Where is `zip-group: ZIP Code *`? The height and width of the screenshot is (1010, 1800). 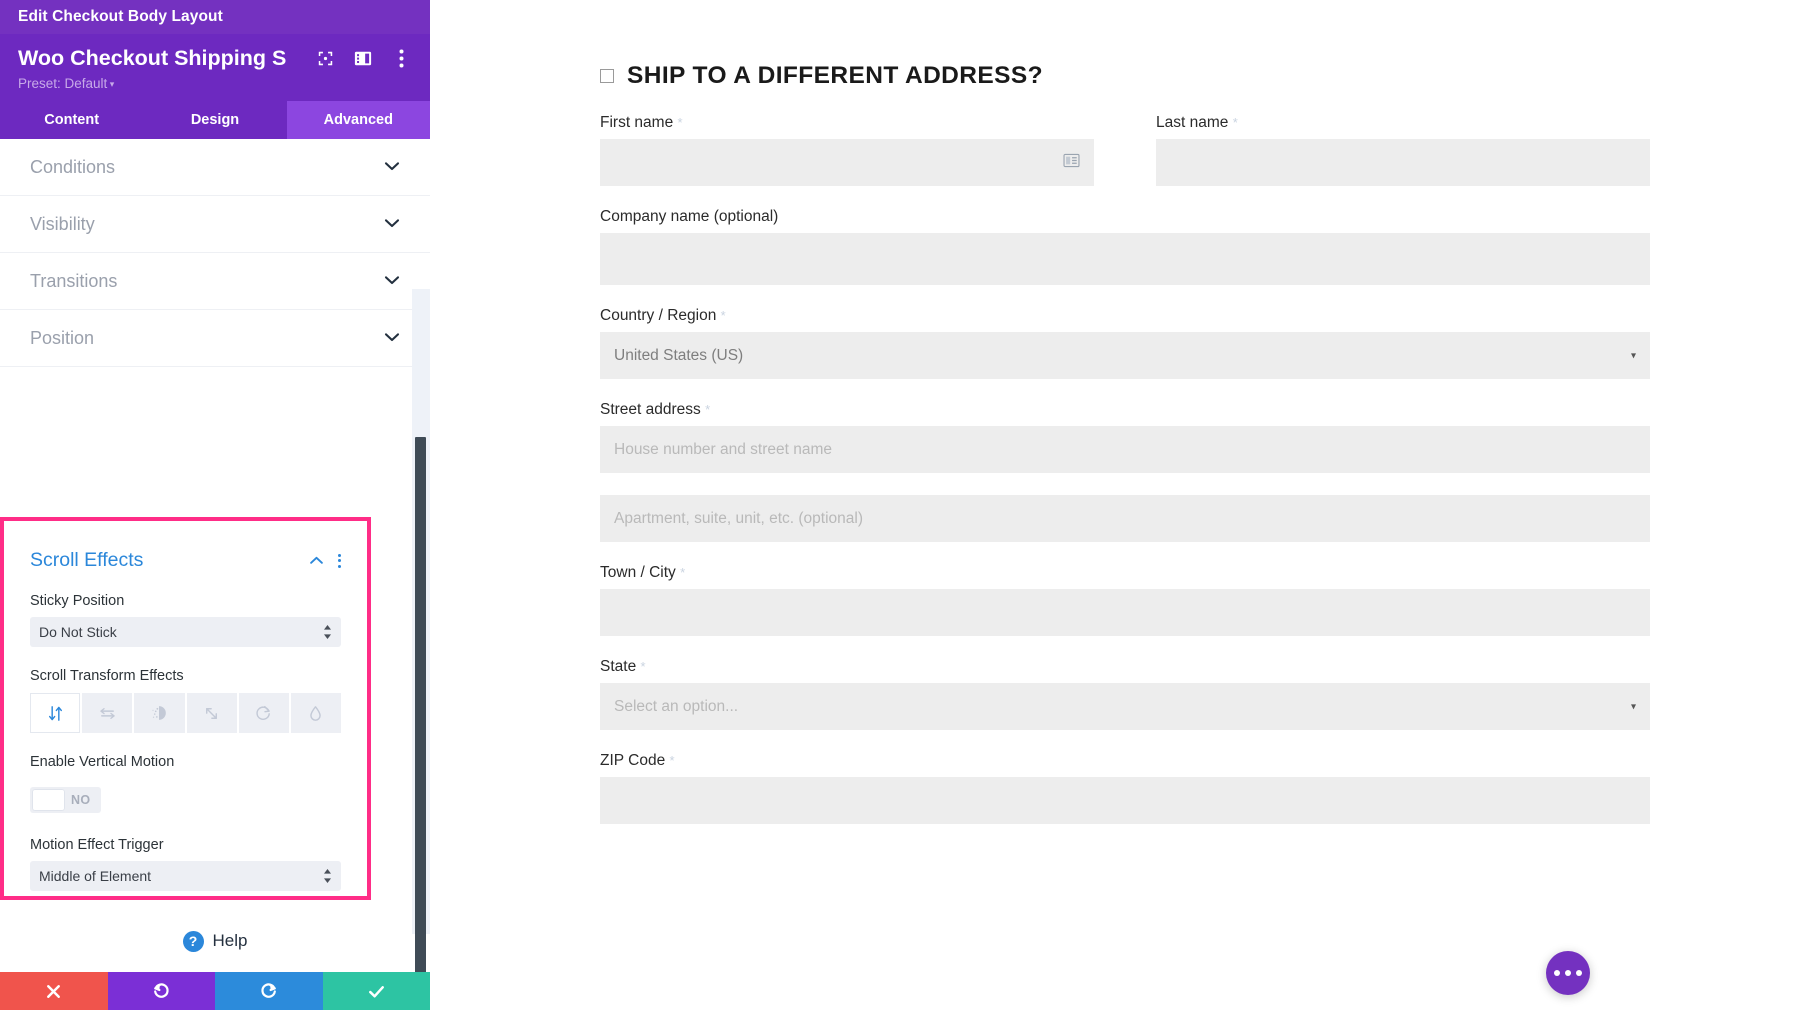
zip-group: ZIP Code * is located at coordinates (1125, 788).